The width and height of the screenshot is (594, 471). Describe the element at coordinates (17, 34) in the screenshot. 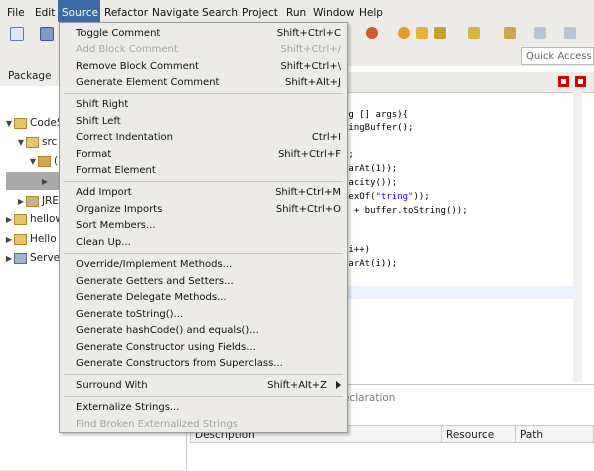

I see `new-icon` at that location.